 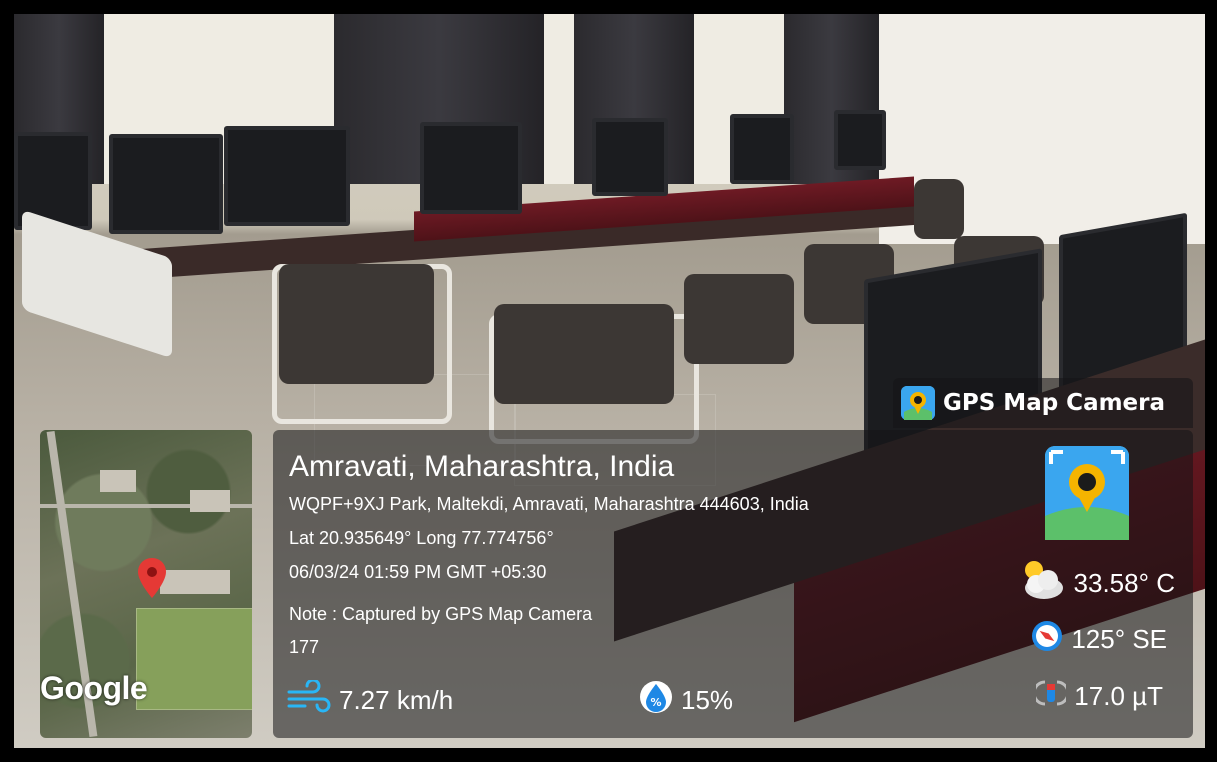 I want to click on gps-map-camera-app-icon, so click(x=1087, y=493).